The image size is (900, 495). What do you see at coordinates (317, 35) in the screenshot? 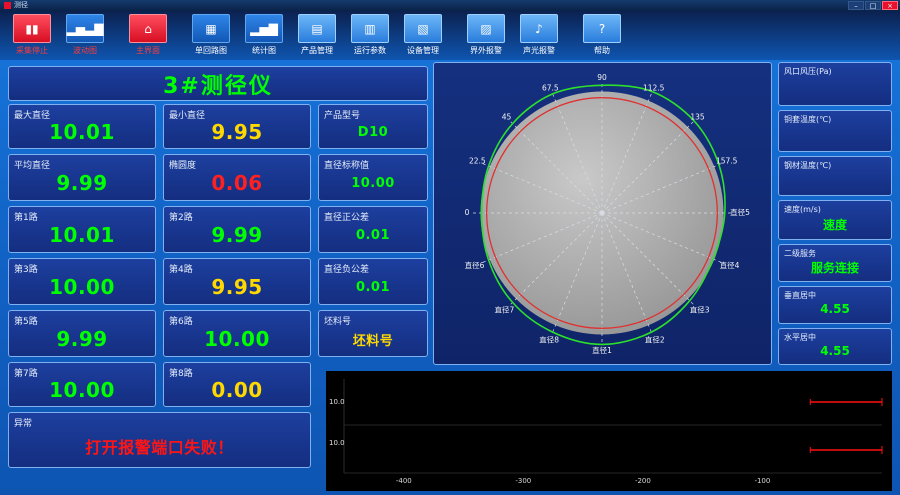
I see `toolbar-button-product-management: ▤ 产品管理` at bounding box center [317, 35].